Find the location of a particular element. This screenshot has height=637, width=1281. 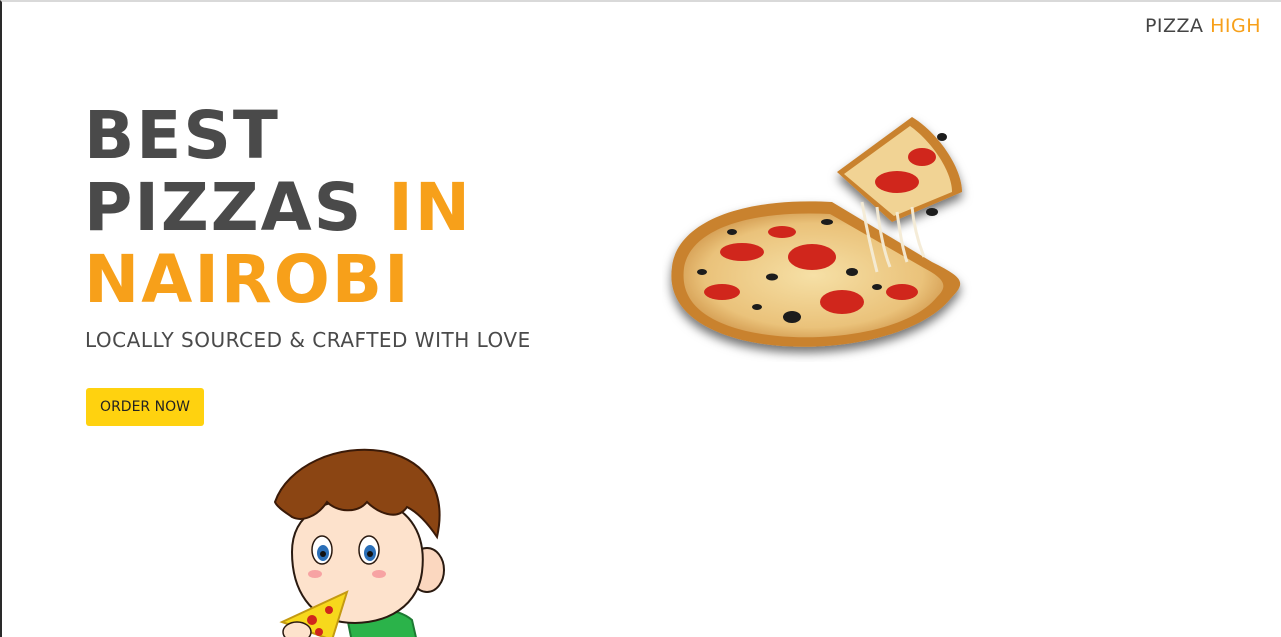

order-now-button: ORDER NOW is located at coordinates (145, 407).